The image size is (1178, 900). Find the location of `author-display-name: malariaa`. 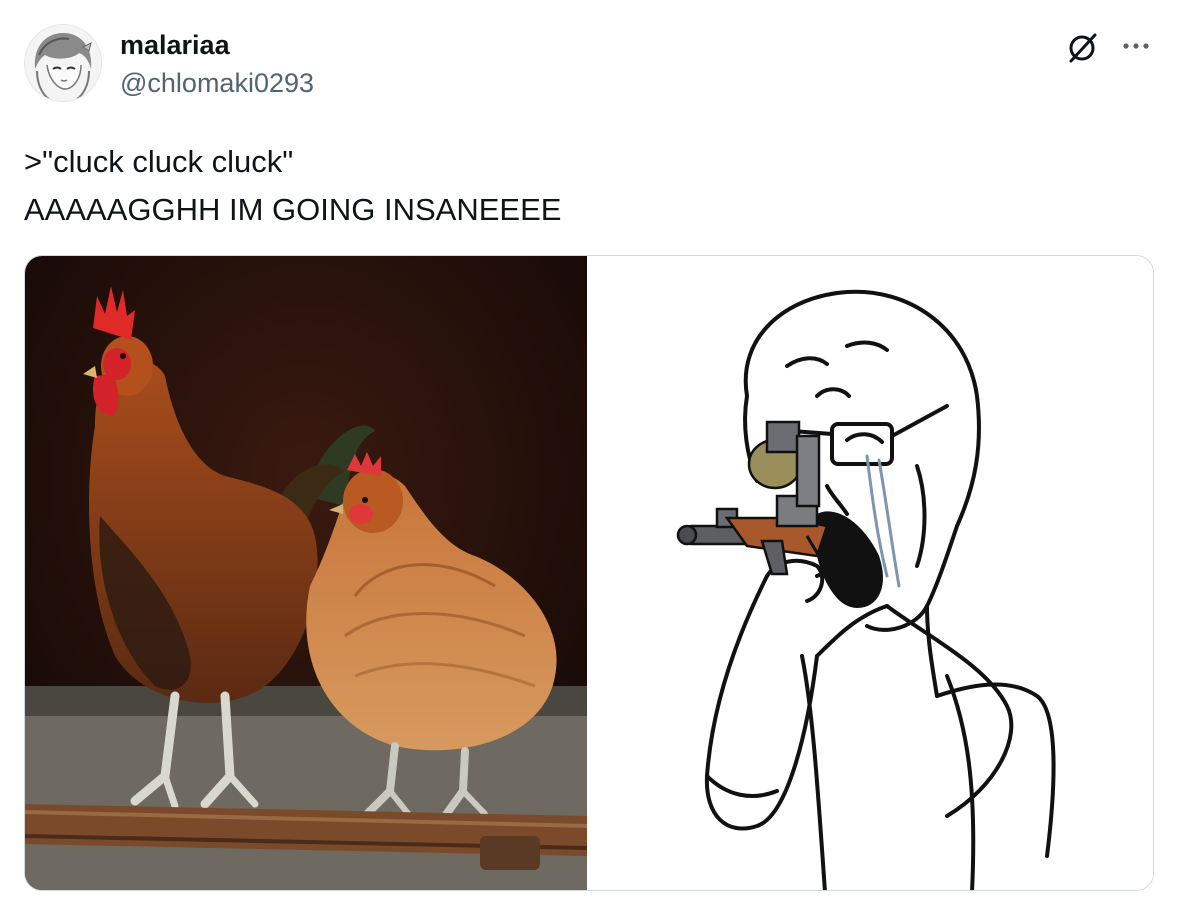

author-display-name: malariaa is located at coordinates (217, 45).